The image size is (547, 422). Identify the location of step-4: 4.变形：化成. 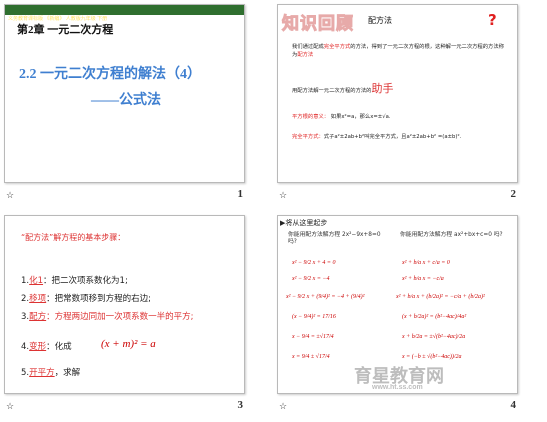
(46, 347).